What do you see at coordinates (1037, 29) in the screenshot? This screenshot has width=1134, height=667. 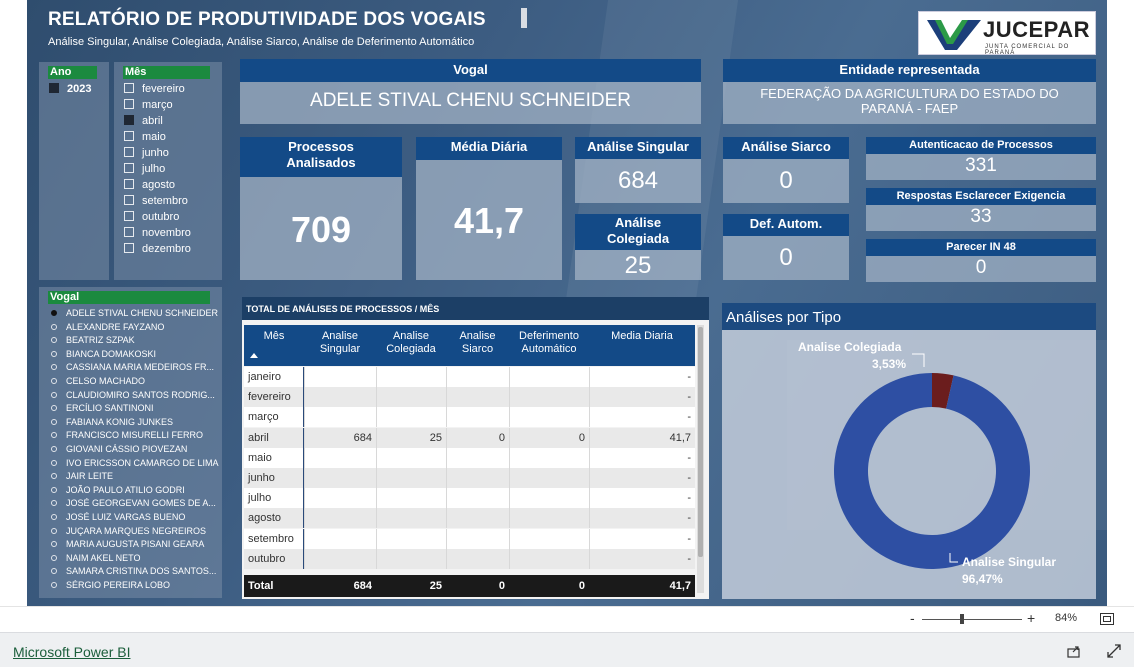 I see `logo-name: JUCEPAR` at bounding box center [1037, 29].